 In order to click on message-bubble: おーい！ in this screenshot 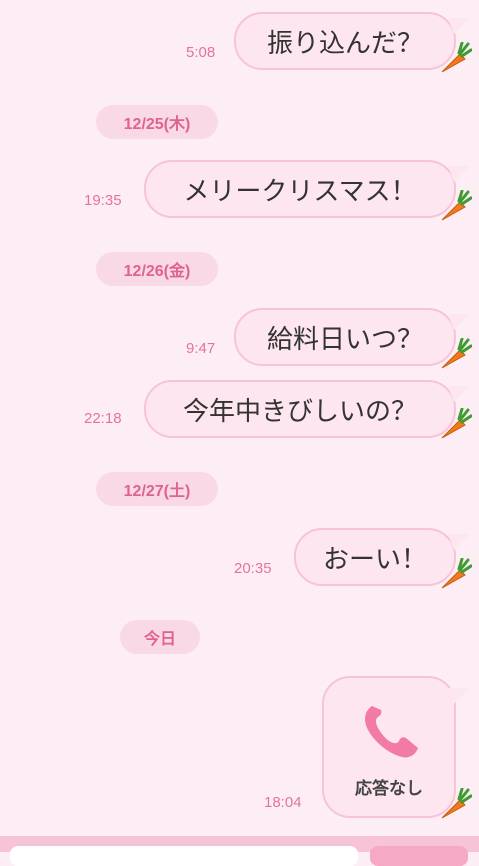, I will do `click(382, 557)`.